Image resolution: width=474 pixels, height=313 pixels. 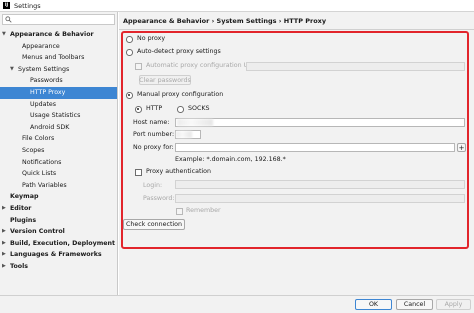 I want to click on sidebar-item-menus-and-toolbars: Menus and Toolbars, so click(x=58, y=58).